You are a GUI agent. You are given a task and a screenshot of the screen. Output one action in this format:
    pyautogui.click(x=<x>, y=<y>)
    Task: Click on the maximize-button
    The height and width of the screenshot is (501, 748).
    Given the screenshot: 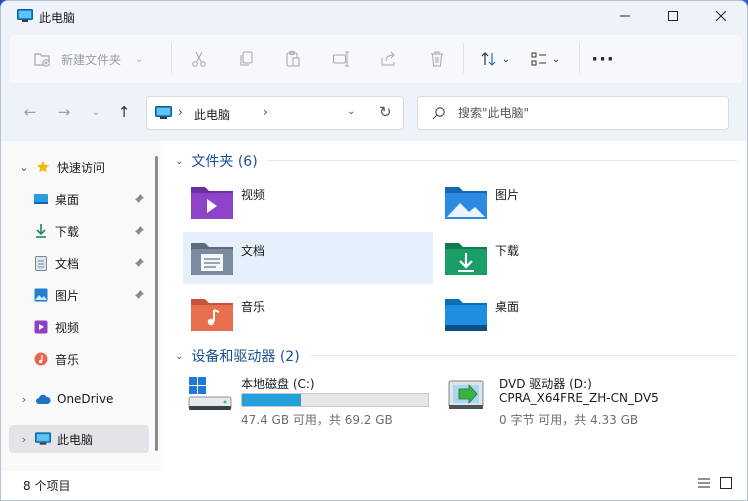 What is the action you would take?
    pyautogui.click(x=673, y=16)
    